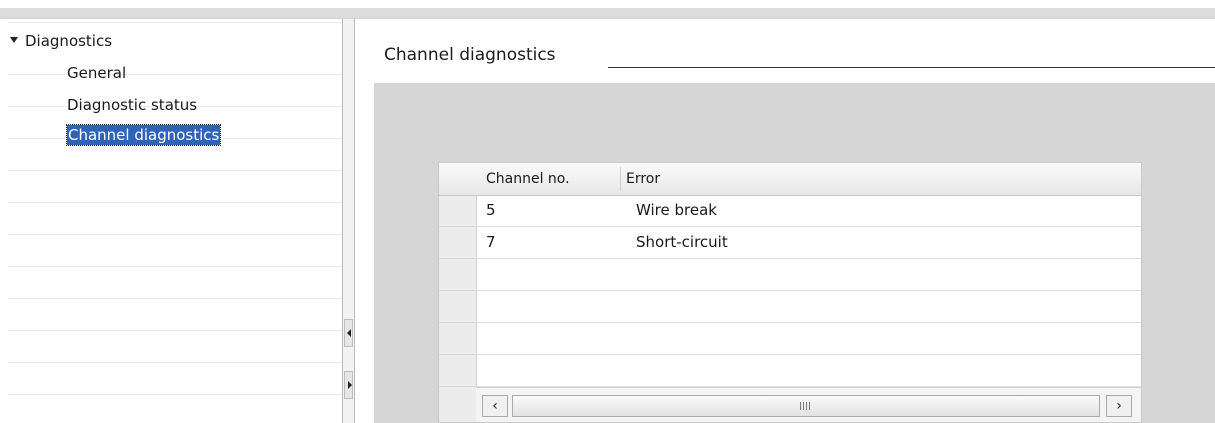 This screenshot has height=423, width=1215. I want to click on row-header-column, so click(458, 292).